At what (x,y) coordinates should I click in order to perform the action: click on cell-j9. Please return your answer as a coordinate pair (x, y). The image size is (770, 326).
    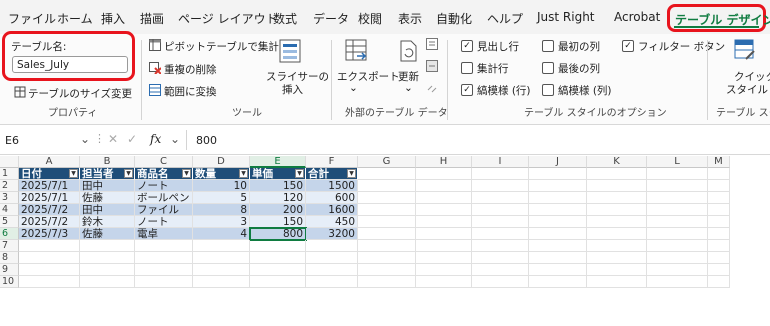
    Looking at the image, I should click on (558, 270).